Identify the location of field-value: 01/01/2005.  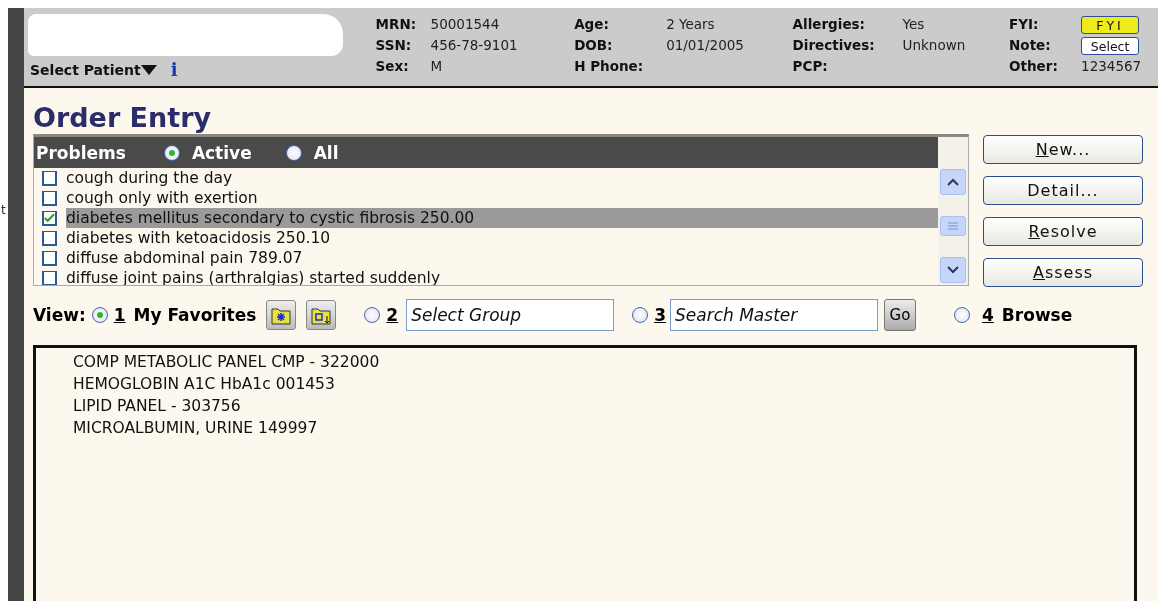
(705, 46).